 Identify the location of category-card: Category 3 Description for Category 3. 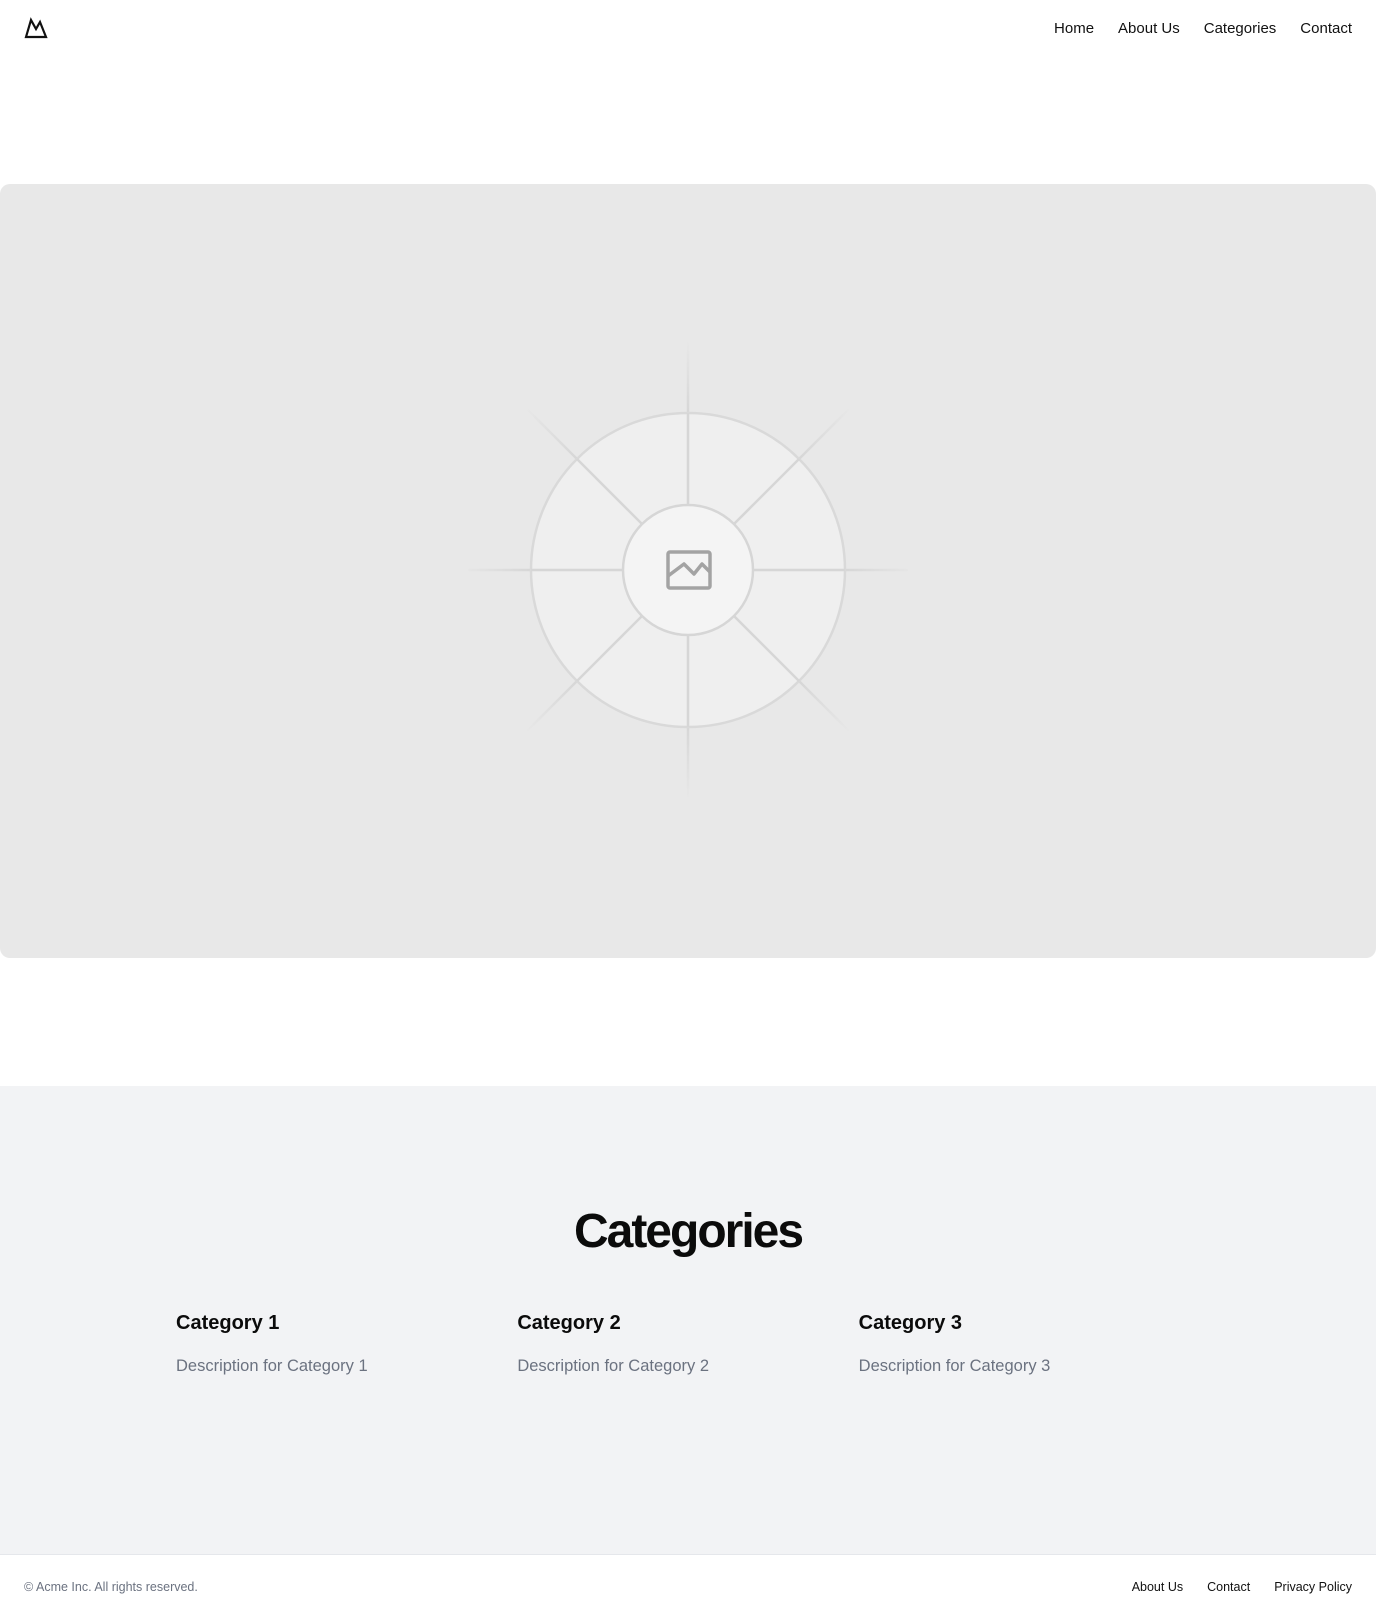
(1029, 1344).